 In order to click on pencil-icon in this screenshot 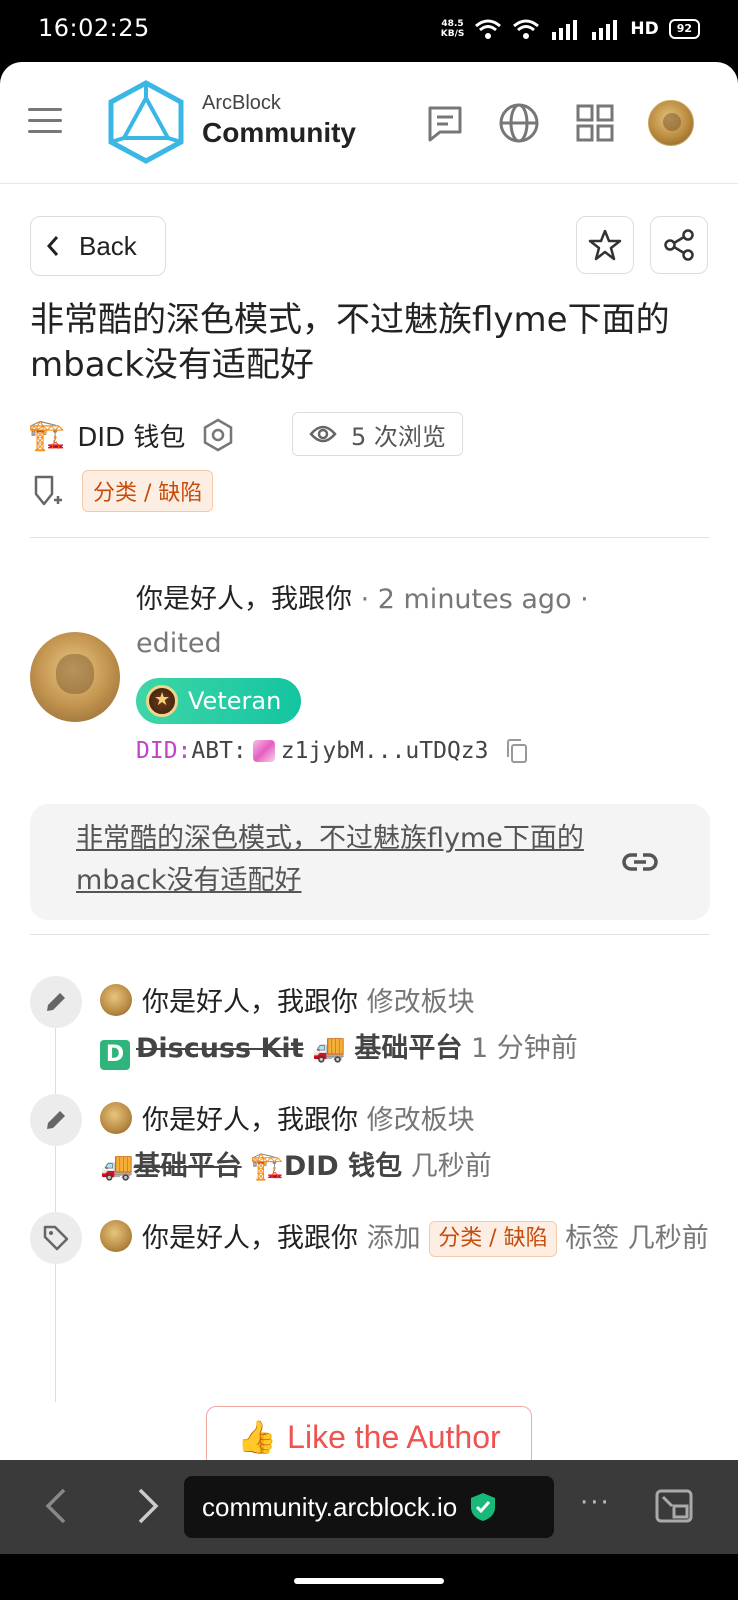, I will do `click(56, 1002)`.